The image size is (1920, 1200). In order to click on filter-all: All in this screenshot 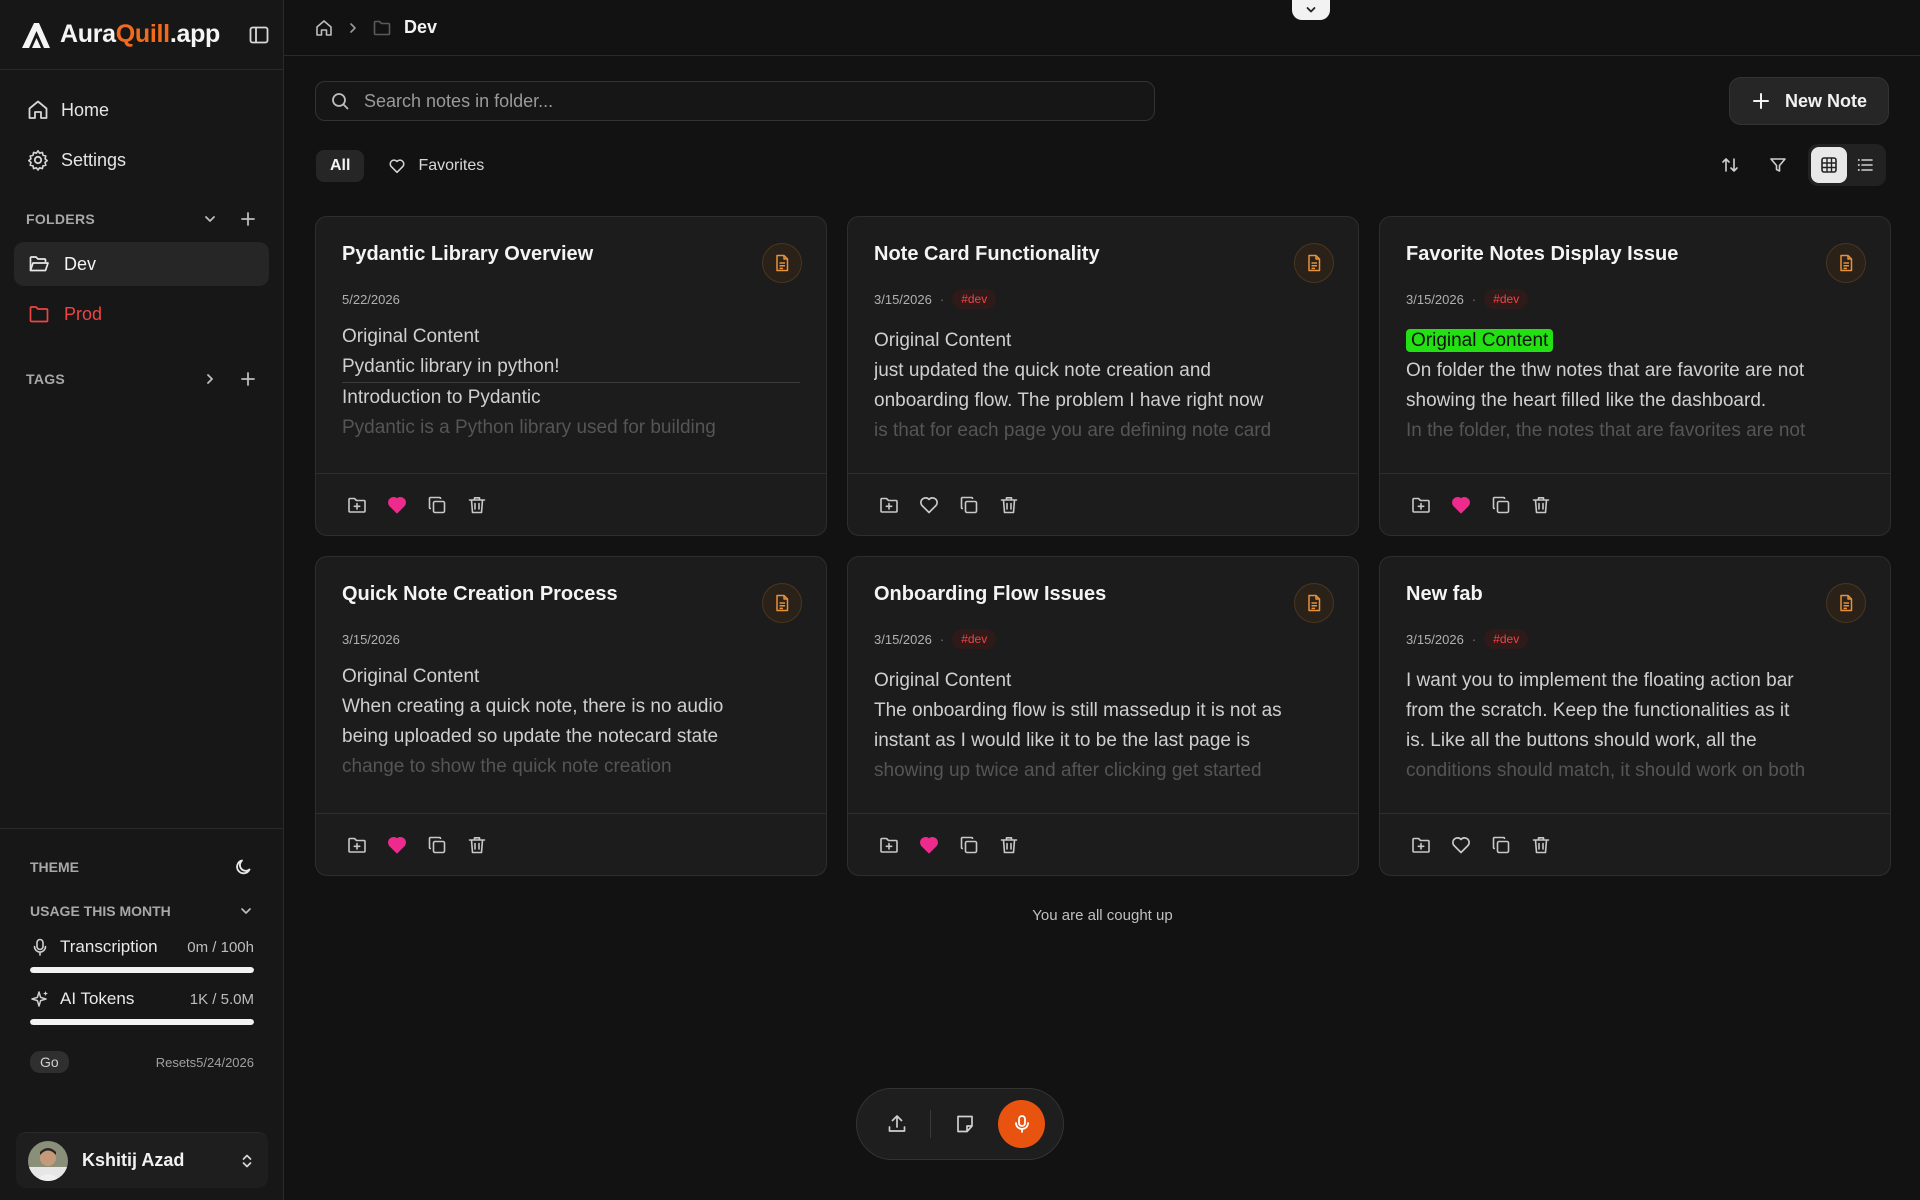, I will do `click(340, 166)`.